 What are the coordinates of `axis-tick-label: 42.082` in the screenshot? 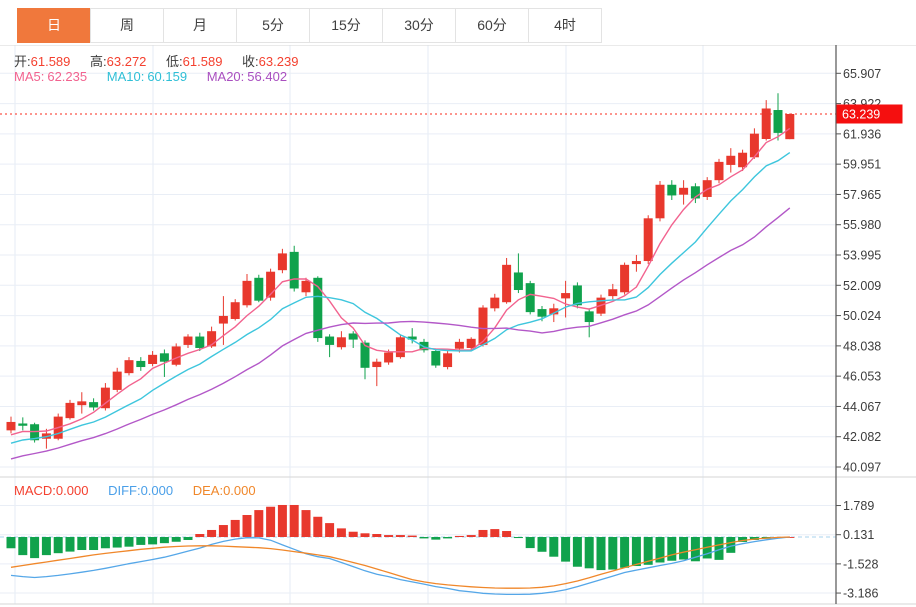 It's located at (862, 437).